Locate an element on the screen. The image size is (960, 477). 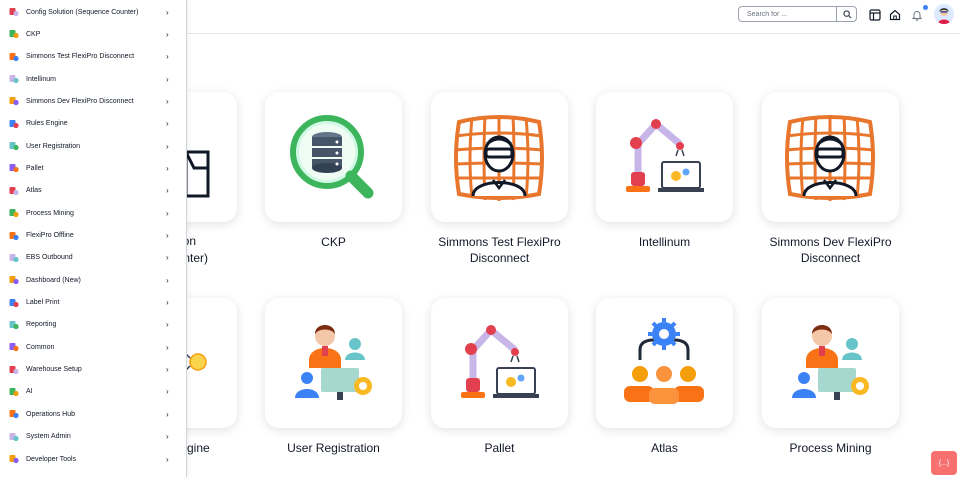
sidebar-item-label: AI is located at coordinates (29, 392).